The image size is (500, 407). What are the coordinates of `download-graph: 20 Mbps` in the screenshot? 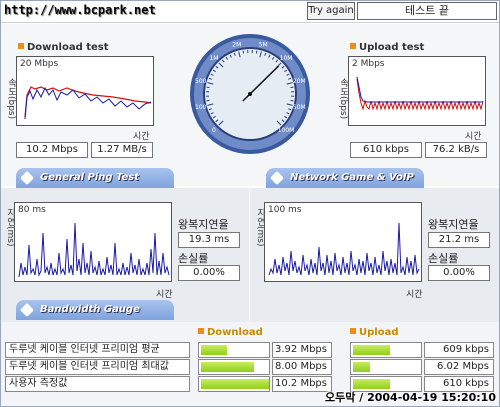 It's located at (85, 91).